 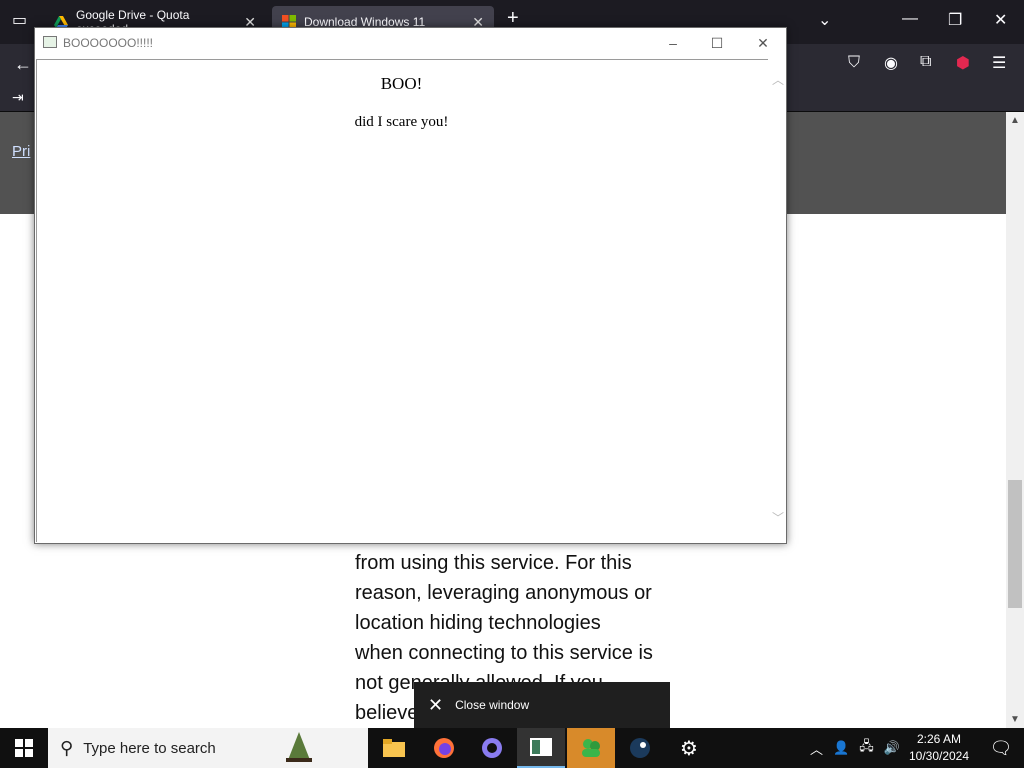 I want to click on steam-icon, so click(x=640, y=748).